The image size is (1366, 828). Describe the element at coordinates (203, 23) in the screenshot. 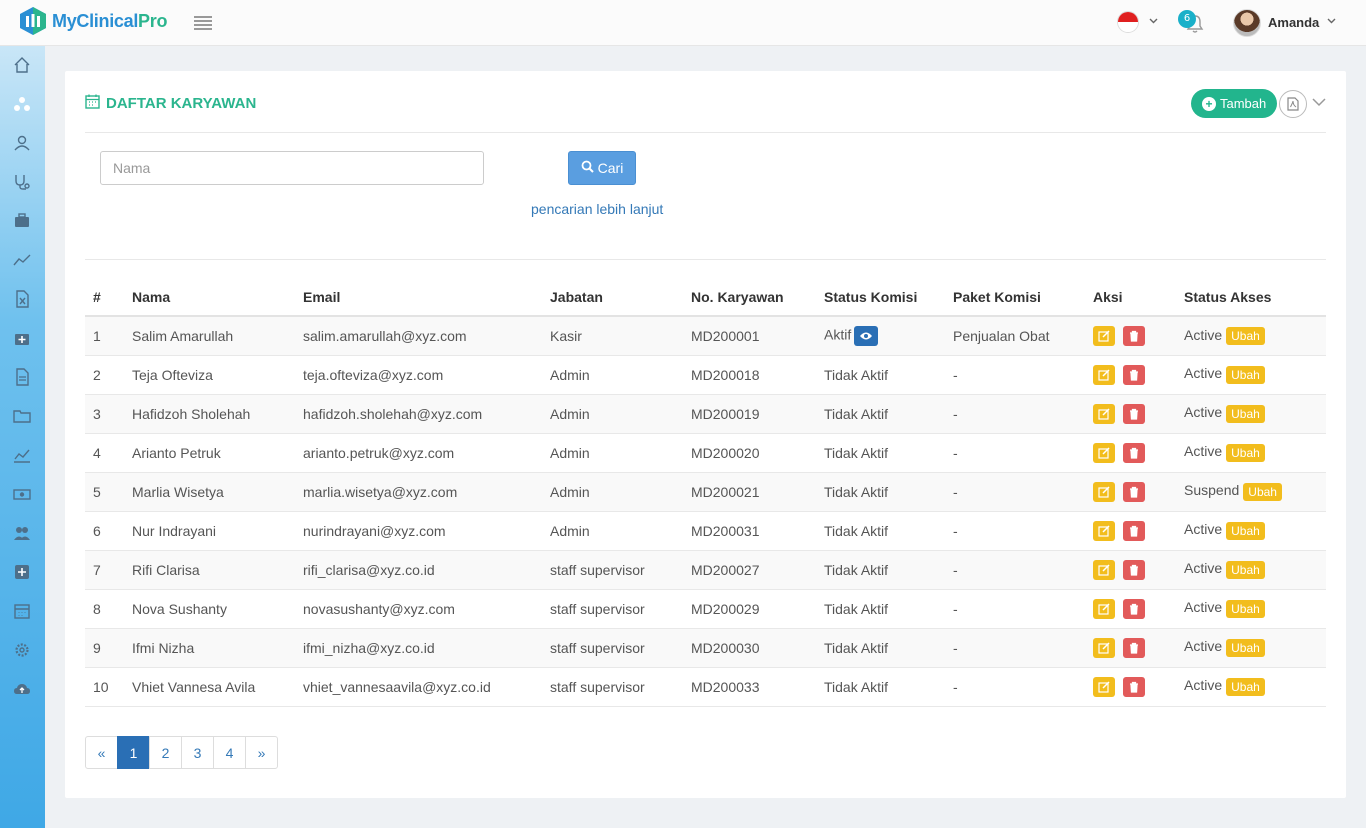

I see `menu-toggle-icon` at that location.